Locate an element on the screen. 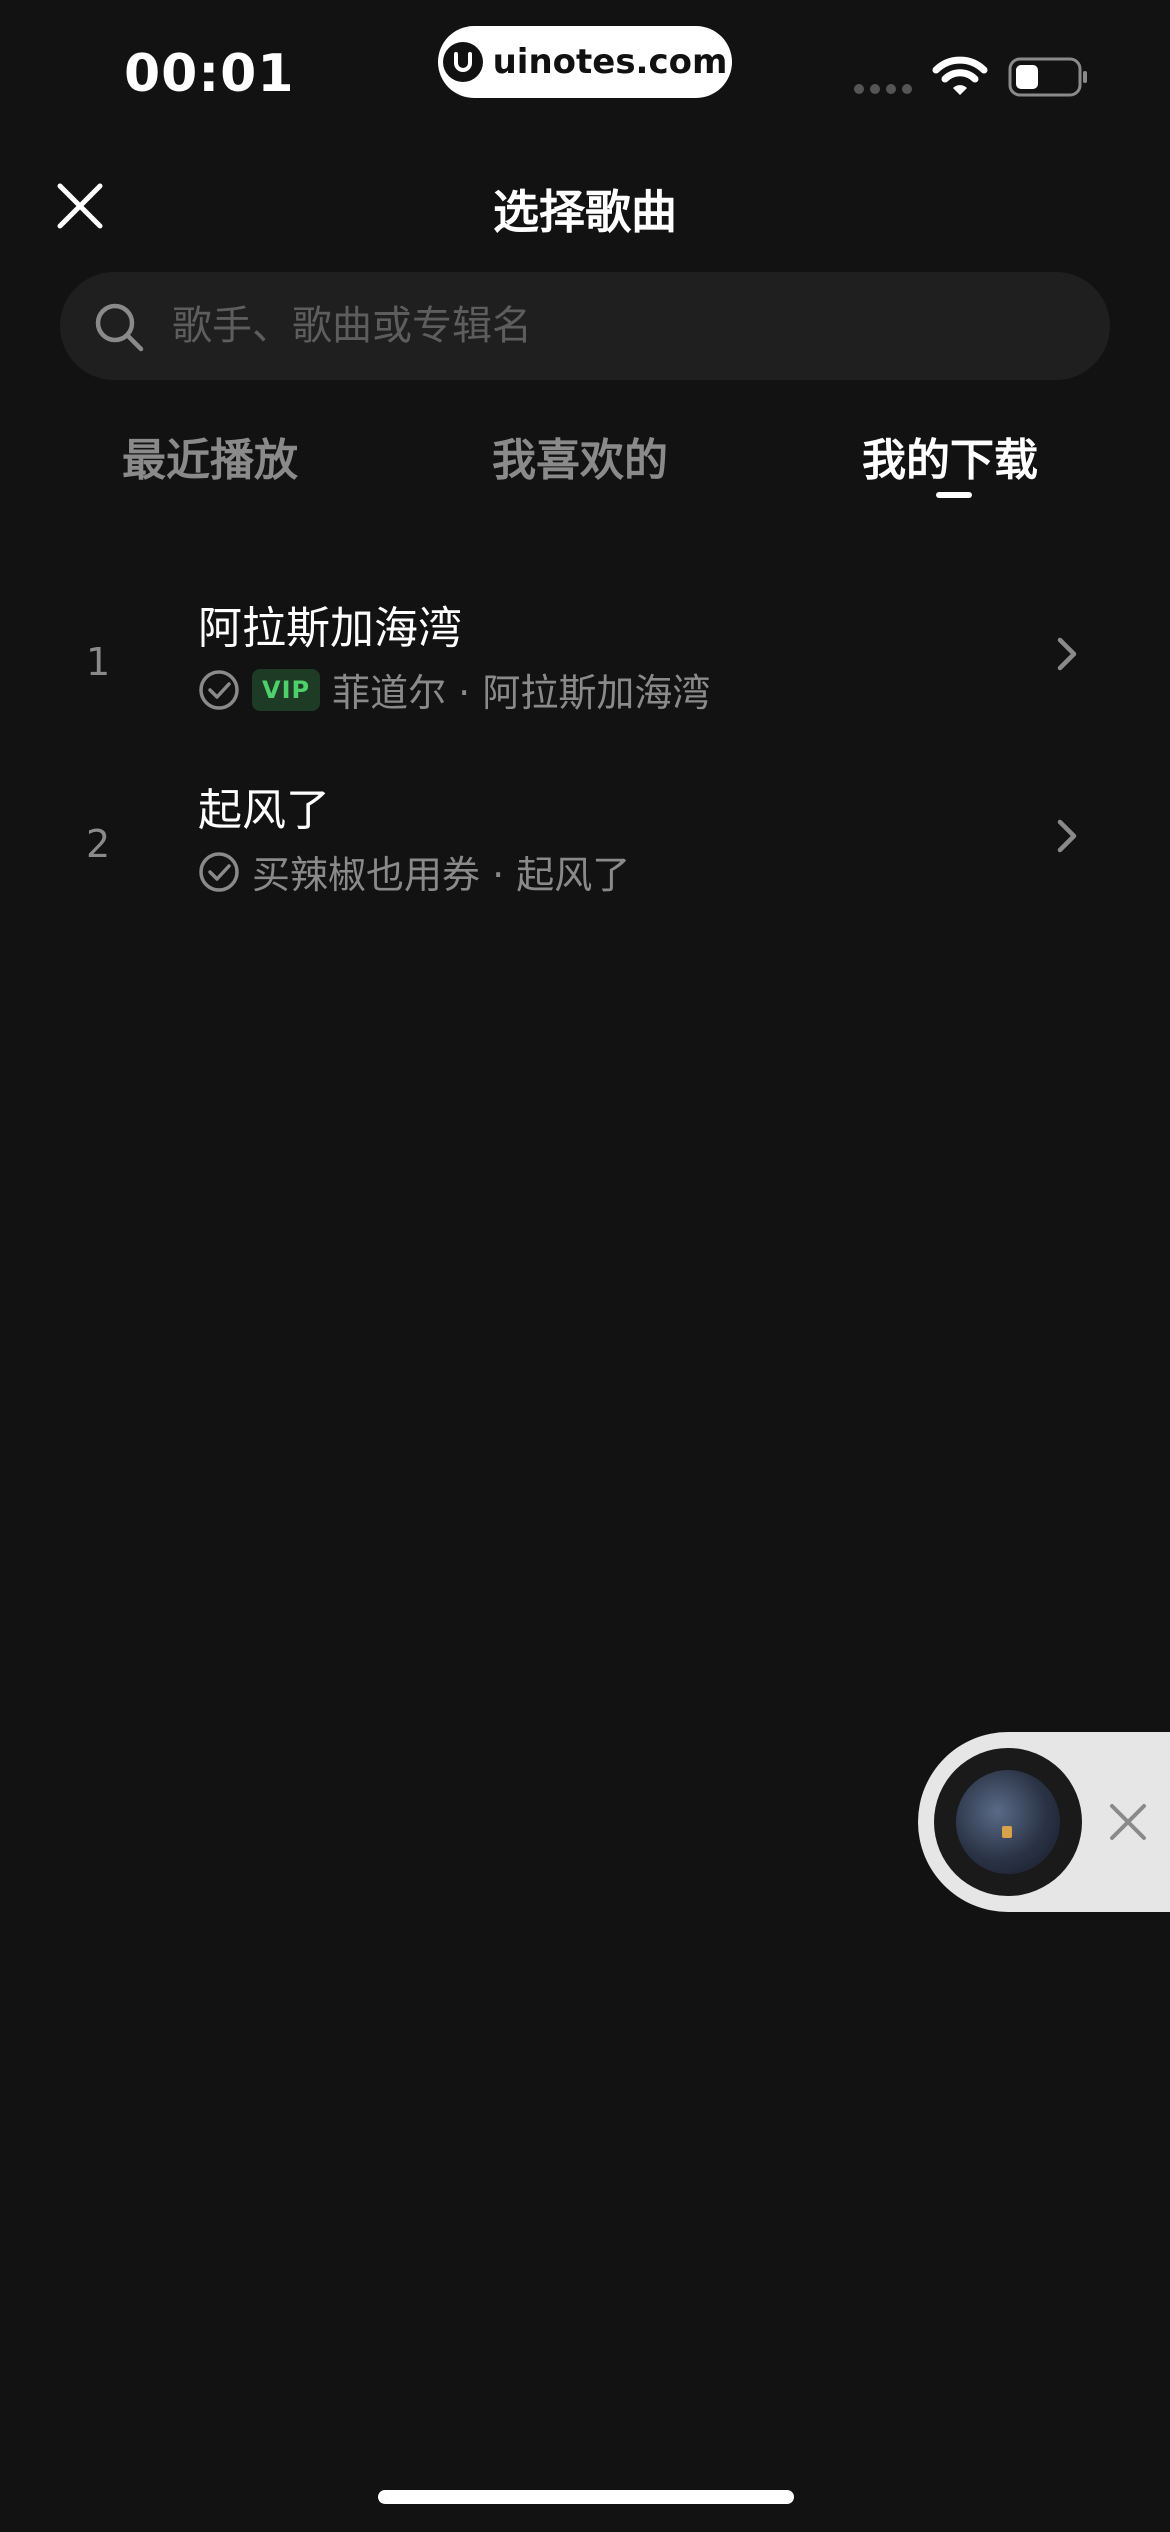 This screenshot has width=1170, height=2532. search-icon is located at coordinates (119, 327).